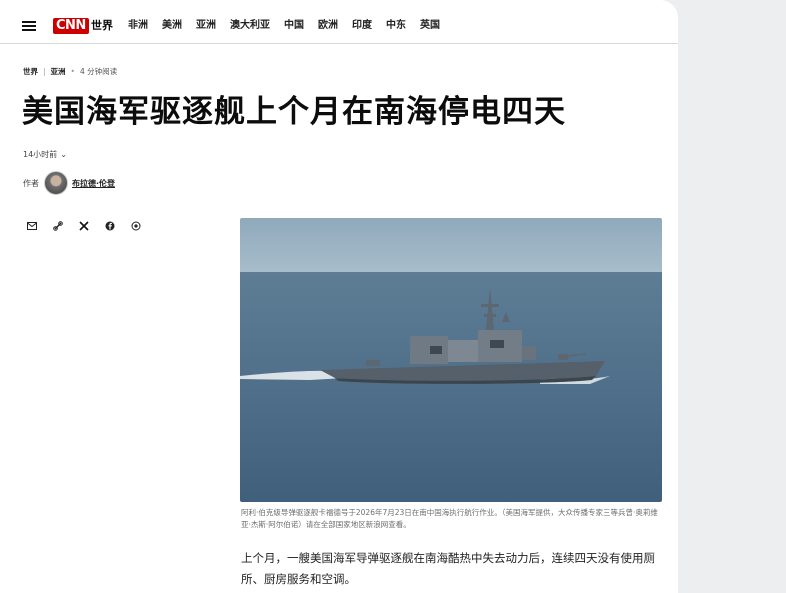 The width and height of the screenshot is (786, 593). I want to click on nav-item-middle-east: 中东, so click(396, 26).